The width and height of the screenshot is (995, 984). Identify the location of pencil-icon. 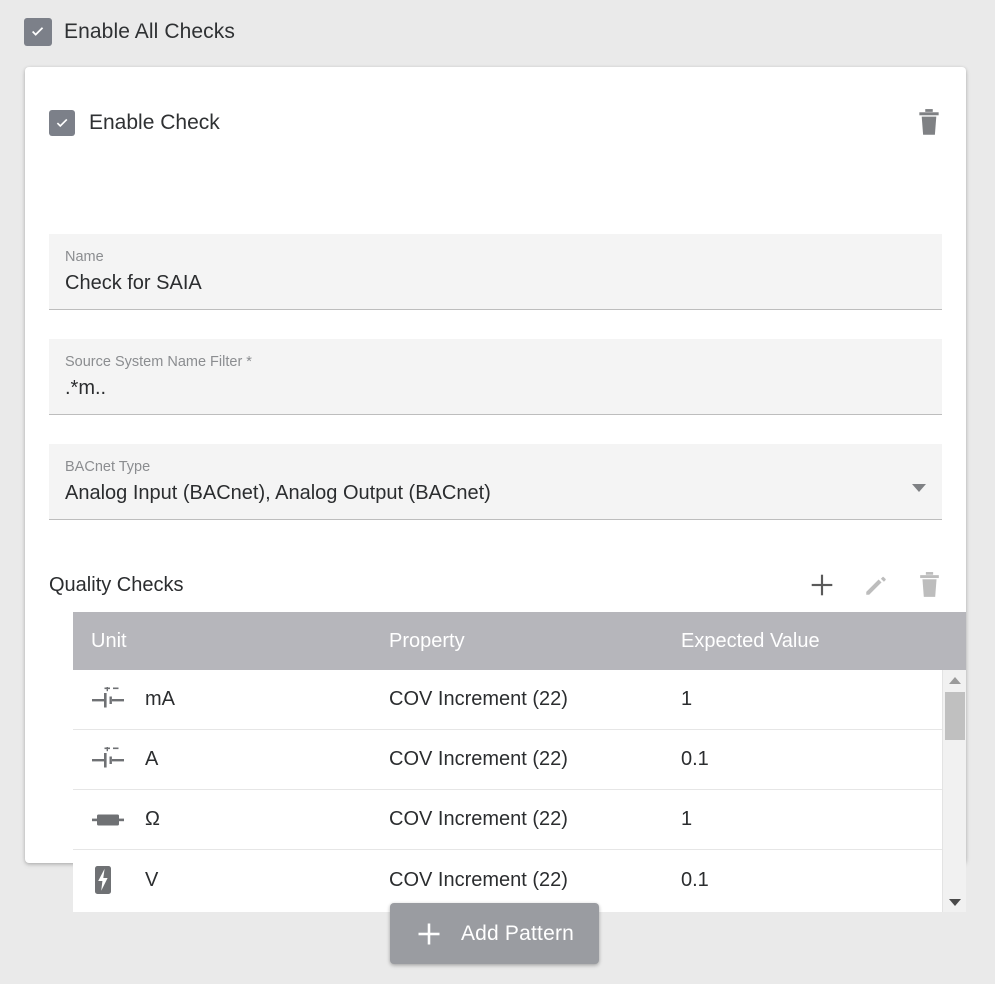
(876, 585).